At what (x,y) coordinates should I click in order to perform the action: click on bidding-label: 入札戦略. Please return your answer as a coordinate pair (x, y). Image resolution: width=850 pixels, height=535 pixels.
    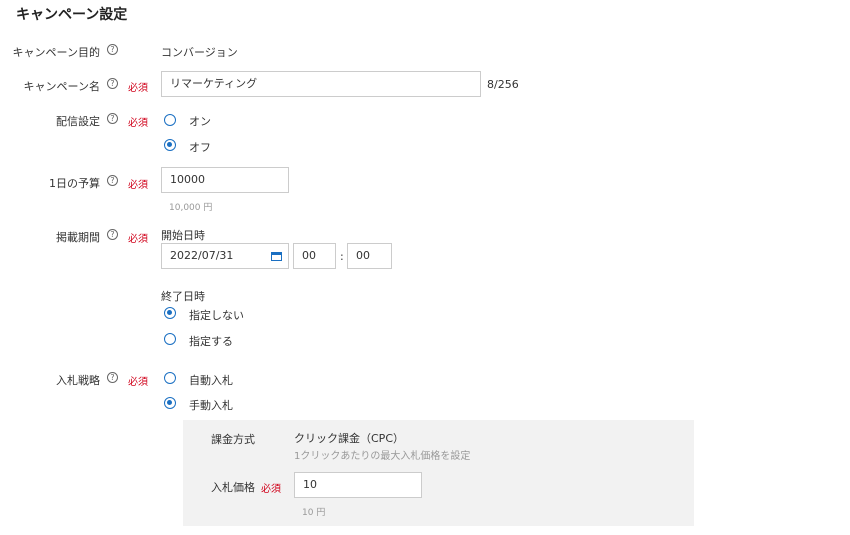
    Looking at the image, I should click on (78, 380).